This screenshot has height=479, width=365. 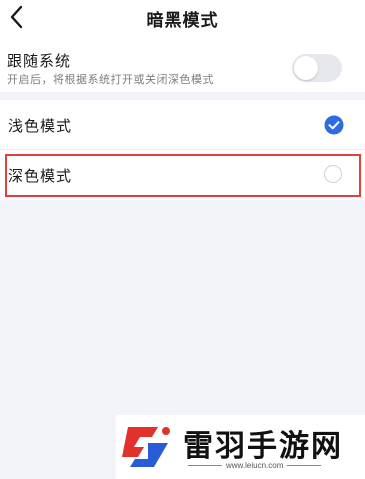 I want to click on follow-system-row: 跟随系统 开启后，将根据系统打开或关闭深色模式, so click(x=182, y=64).